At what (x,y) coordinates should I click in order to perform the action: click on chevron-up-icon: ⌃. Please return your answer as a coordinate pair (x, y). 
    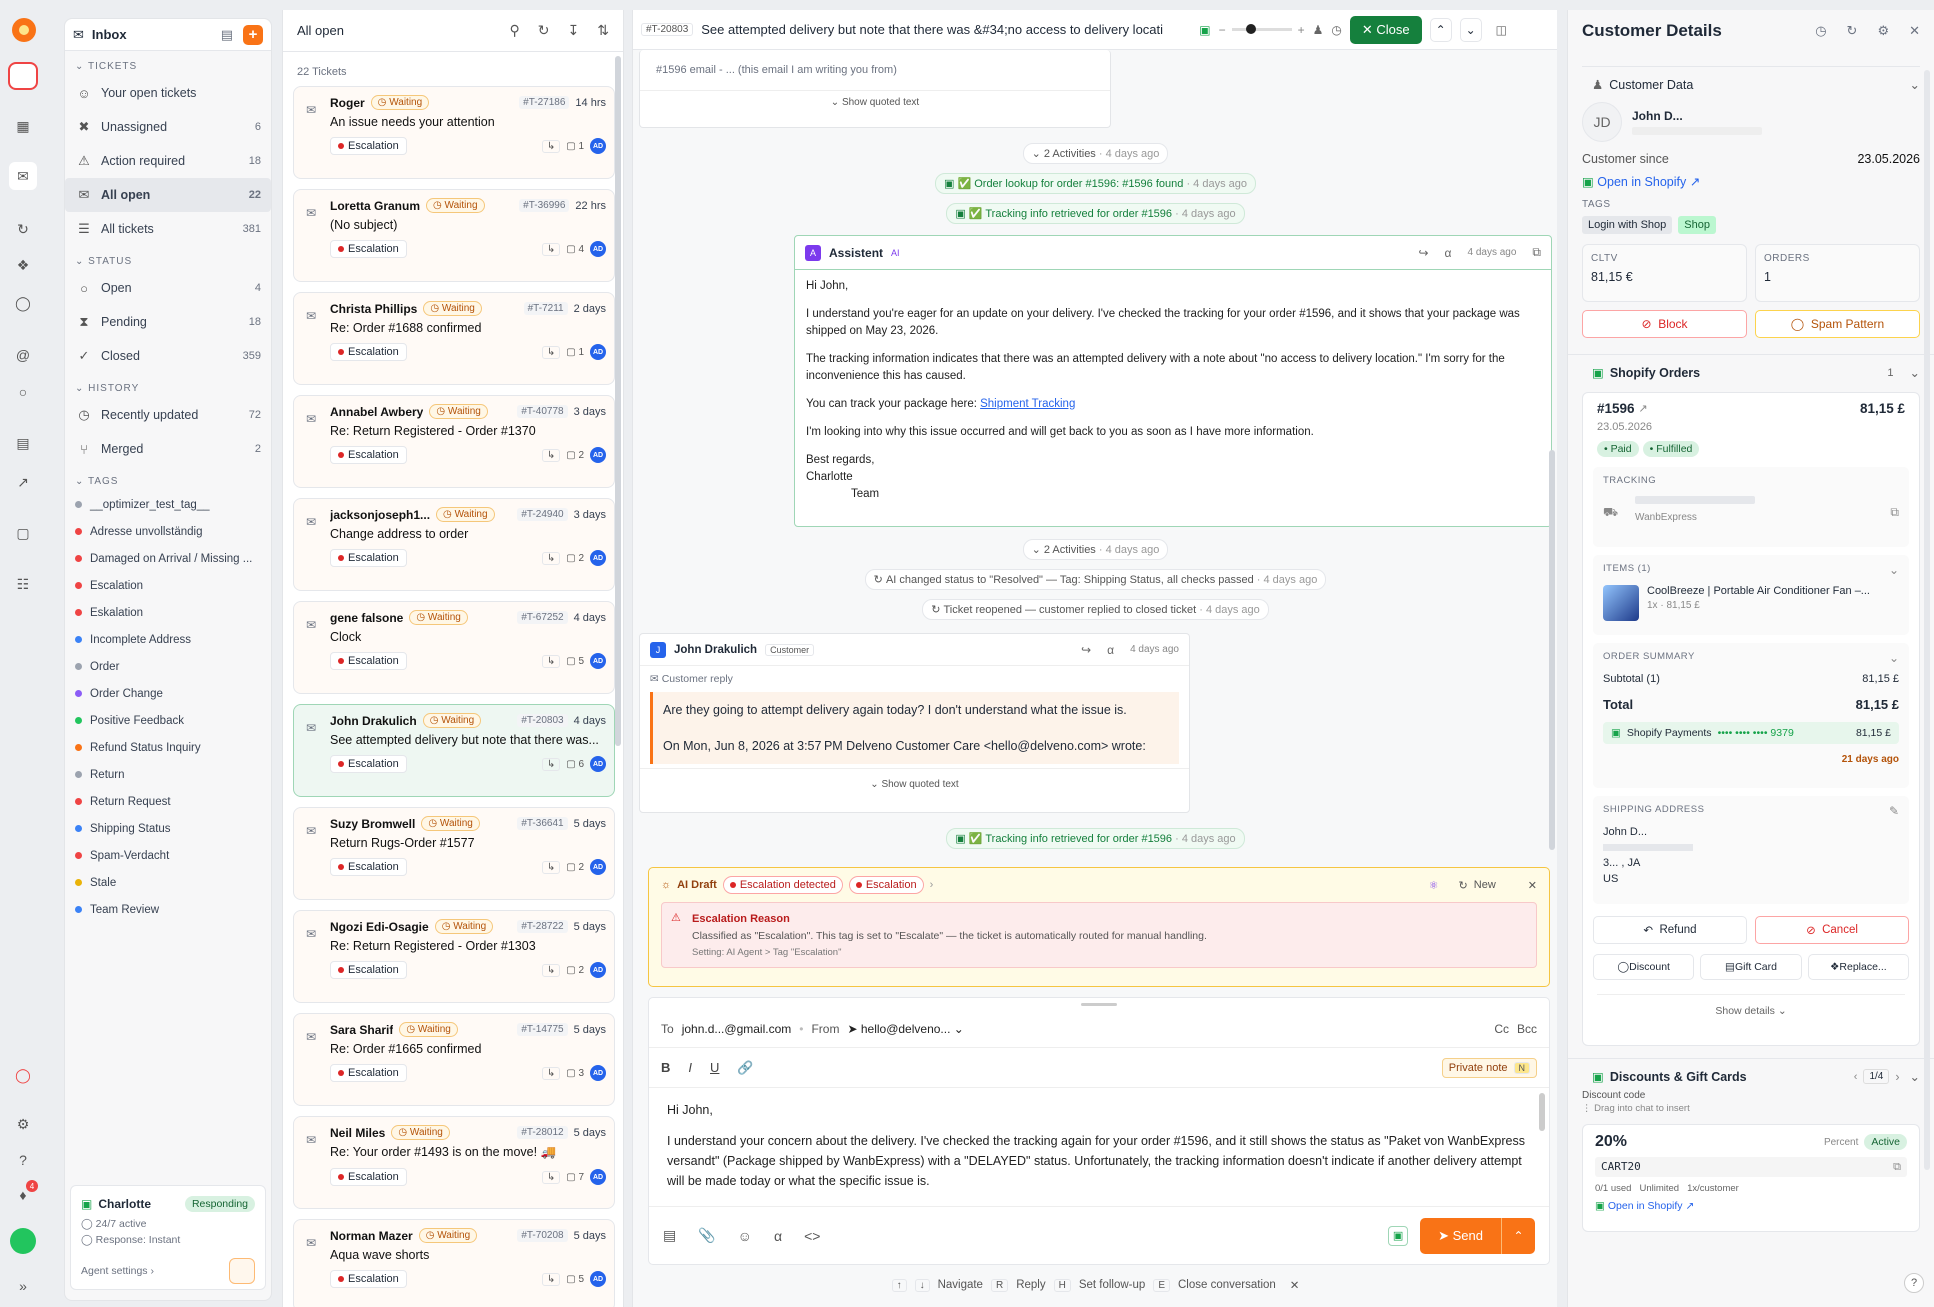
    Looking at the image, I should click on (1440, 29).